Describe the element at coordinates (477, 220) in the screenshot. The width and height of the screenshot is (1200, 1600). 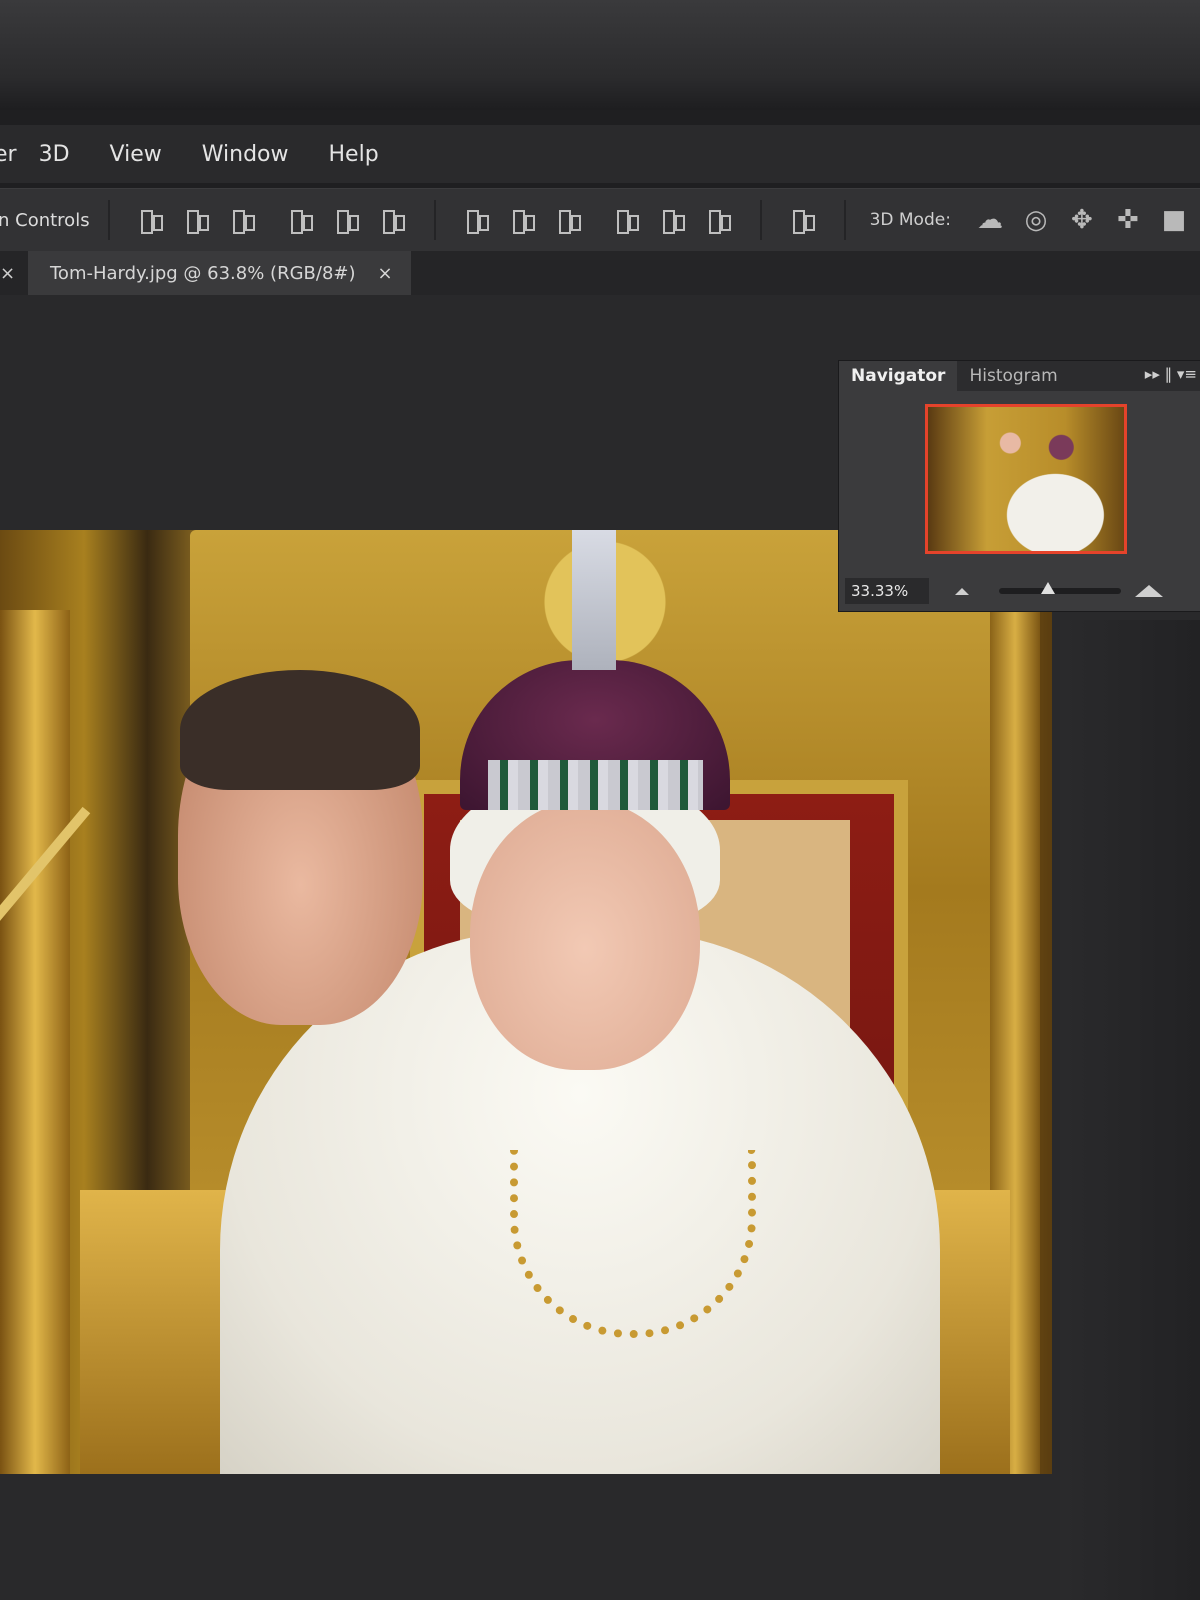
I see `distribute-top-icon` at that location.